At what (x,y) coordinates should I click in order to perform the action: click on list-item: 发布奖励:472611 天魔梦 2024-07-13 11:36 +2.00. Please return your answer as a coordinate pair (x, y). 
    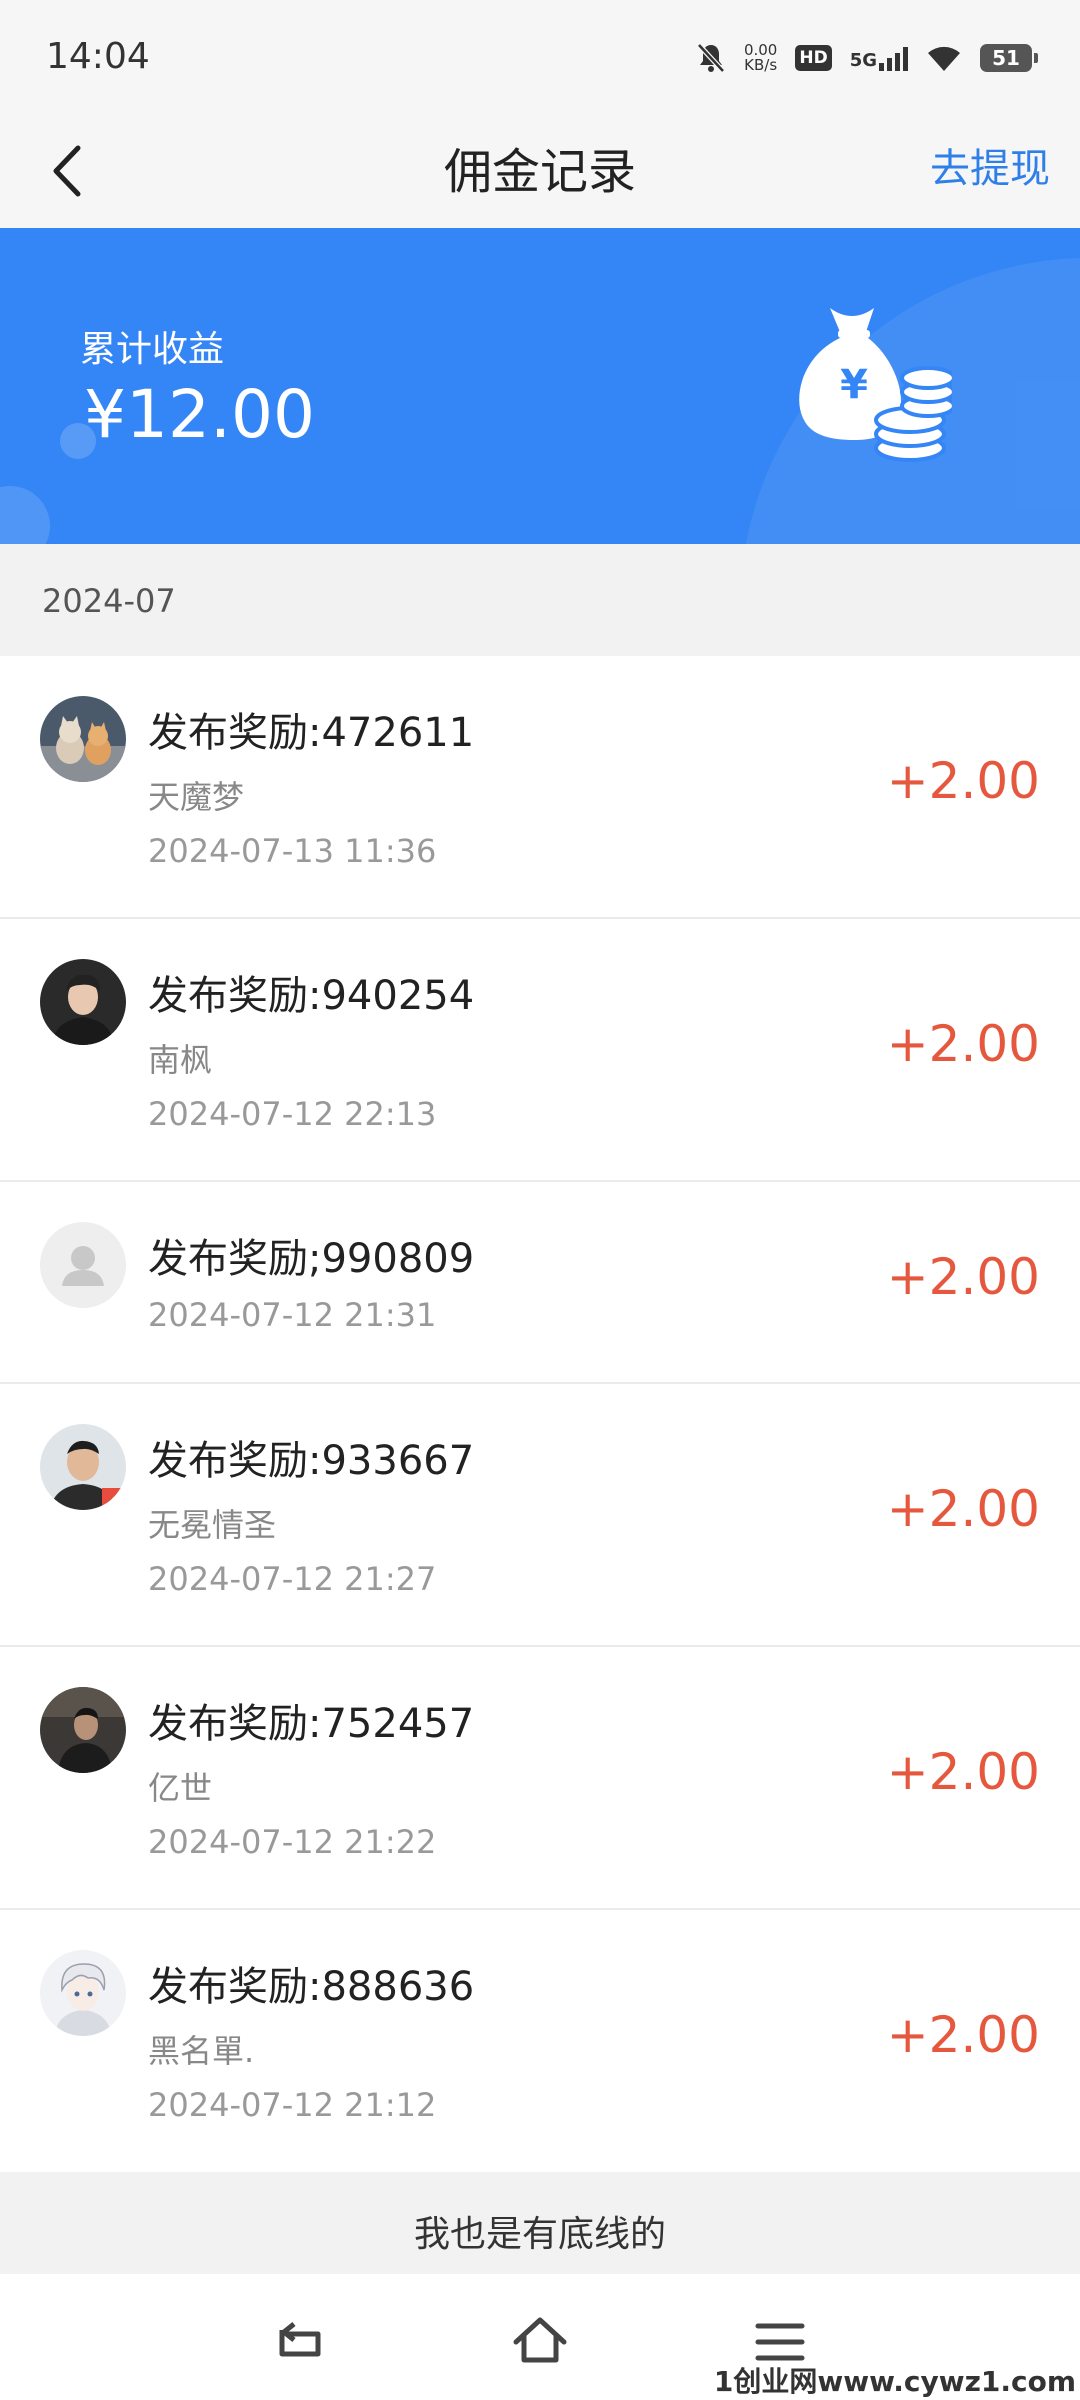
    Looking at the image, I should click on (540, 787).